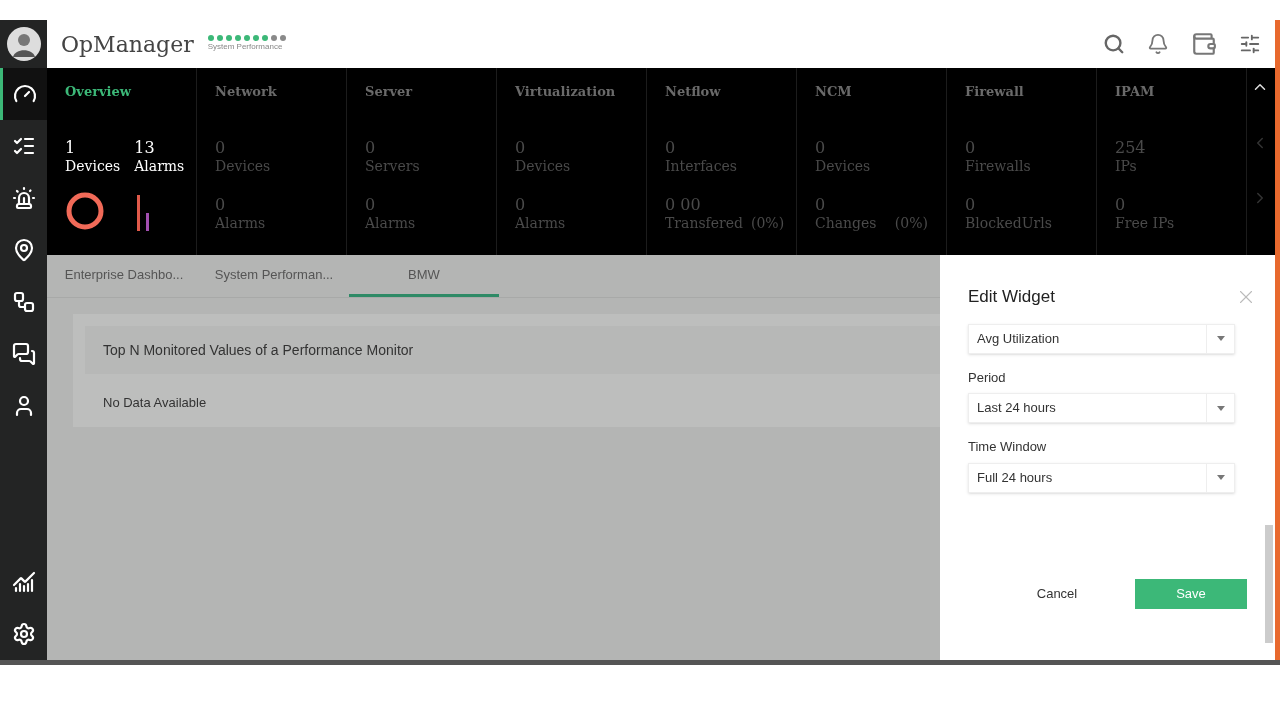 Image resolution: width=1280 pixels, height=720 pixels. Describe the element at coordinates (392, 166) in the screenshot. I see `stat-label: Servers` at that location.